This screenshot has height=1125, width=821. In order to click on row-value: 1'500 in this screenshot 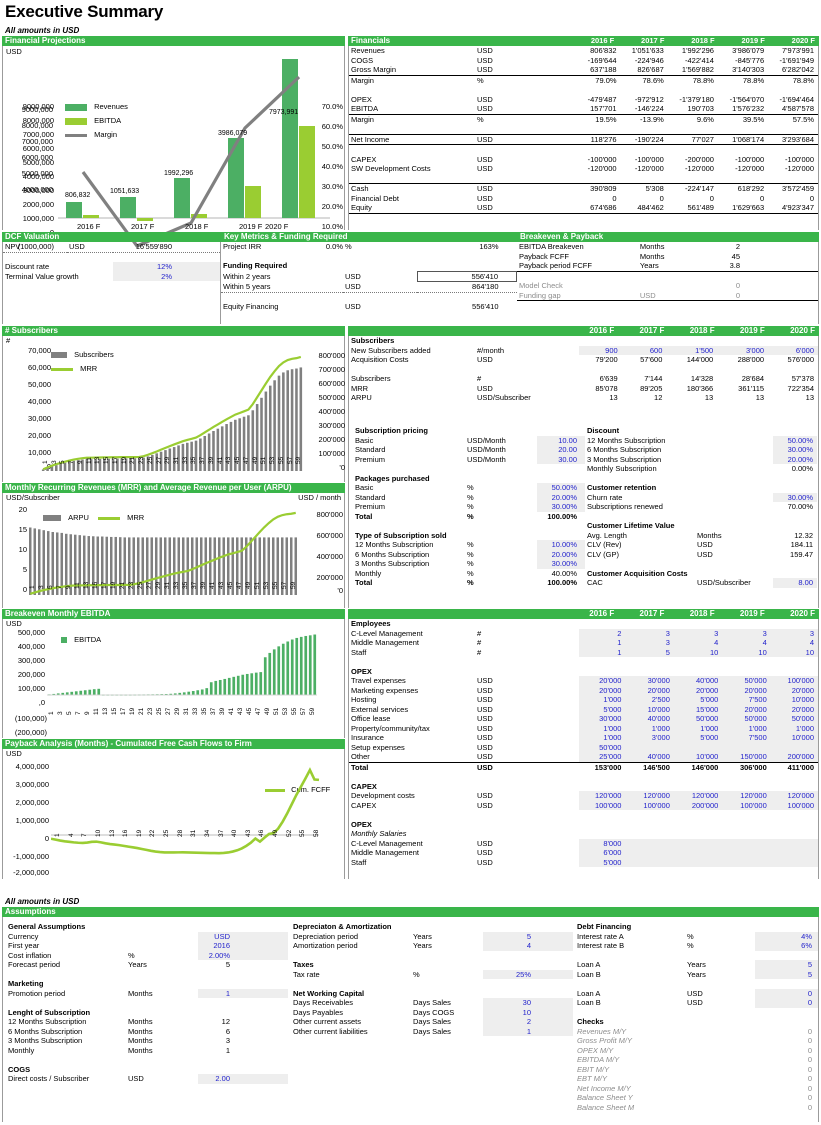, I will do `click(694, 350)`.